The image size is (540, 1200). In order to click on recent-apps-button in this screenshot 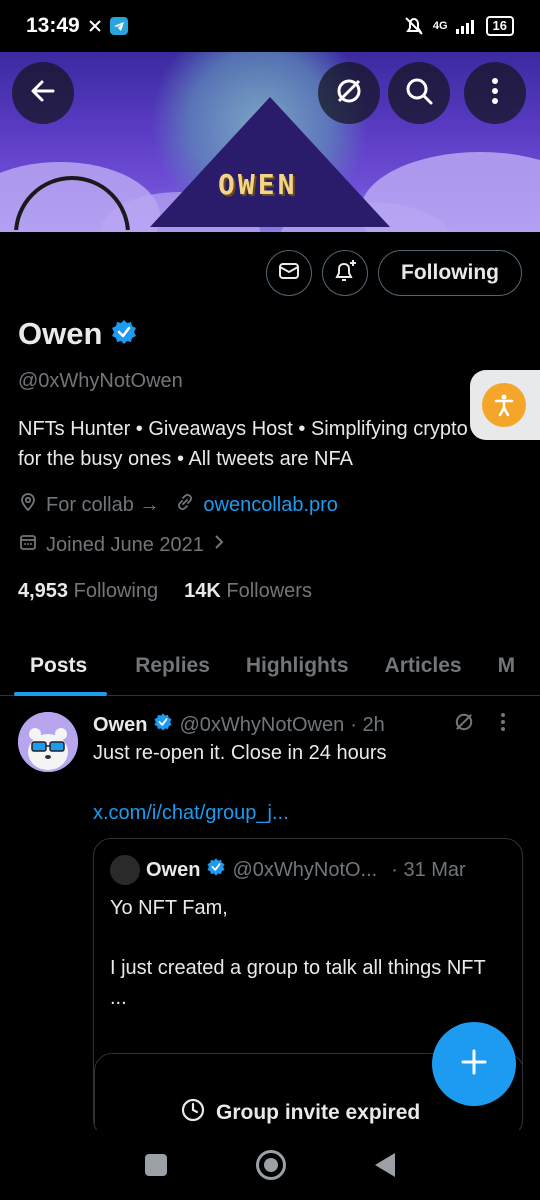, I will do `click(155, 1165)`.